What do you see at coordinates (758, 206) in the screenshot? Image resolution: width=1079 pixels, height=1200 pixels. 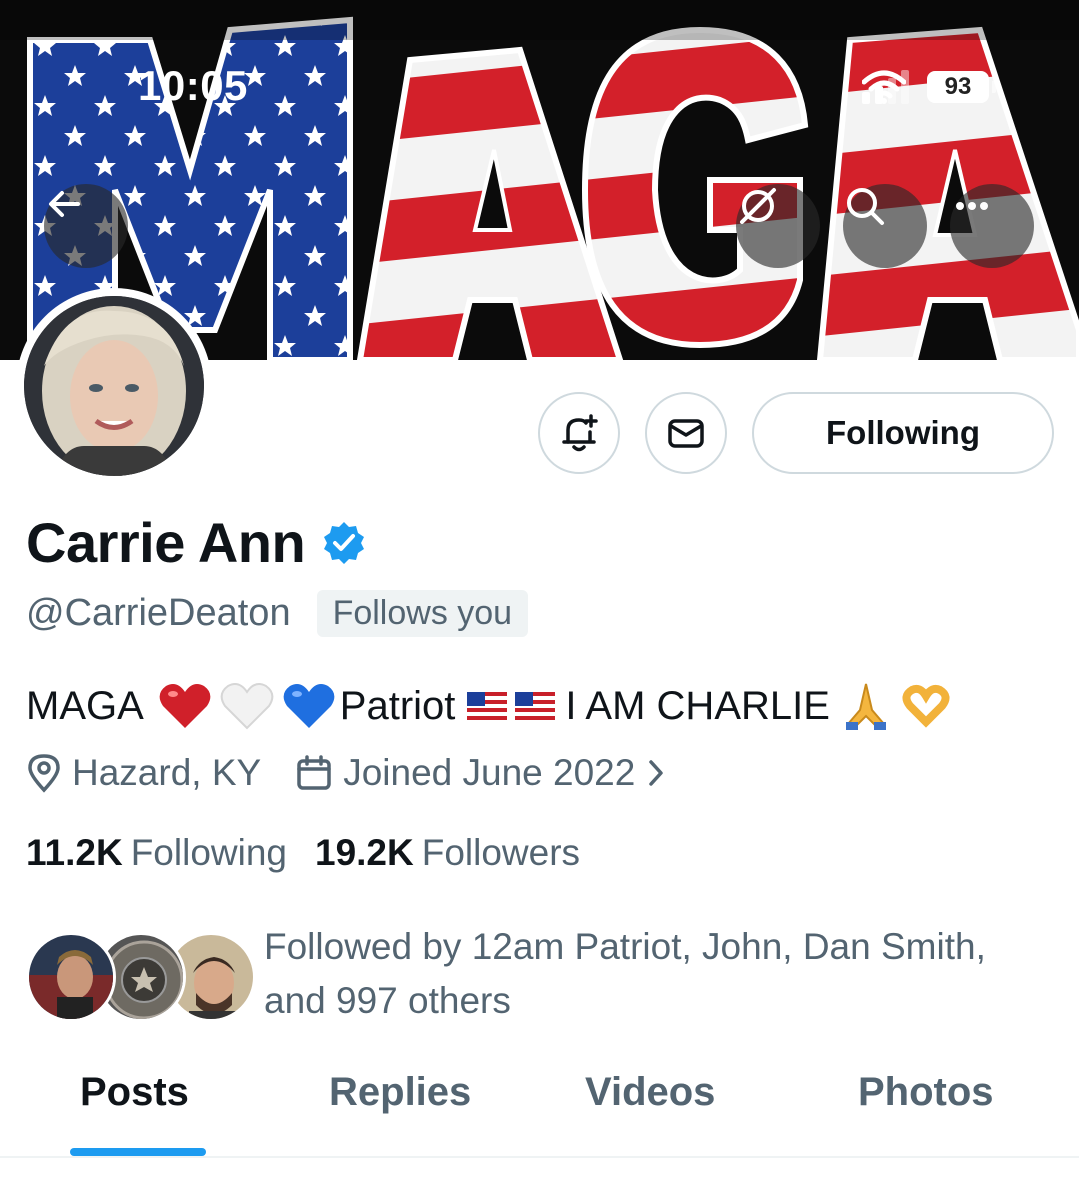 I see `grok-slash-icon` at bounding box center [758, 206].